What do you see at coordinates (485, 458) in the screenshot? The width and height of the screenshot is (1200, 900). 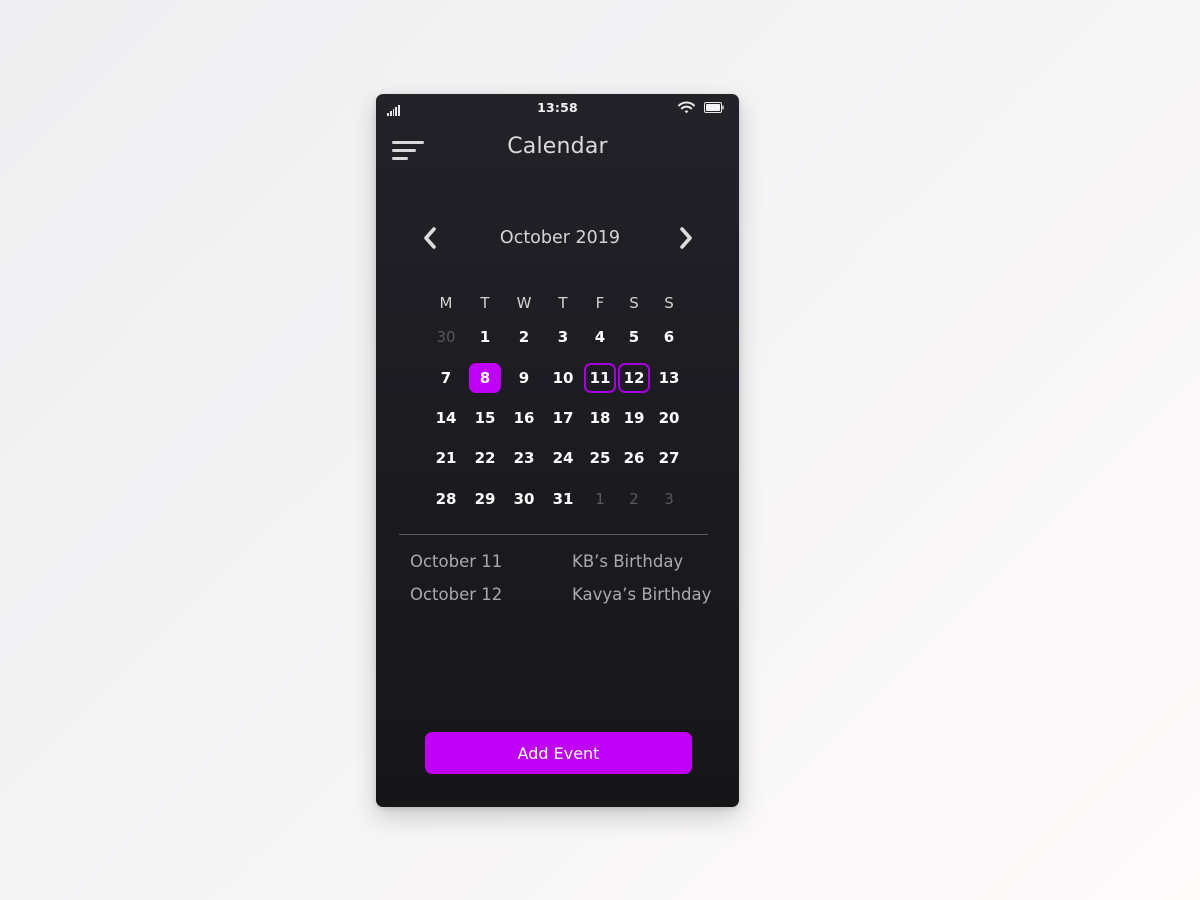 I see `calendar-day: 22` at bounding box center [485, 458].